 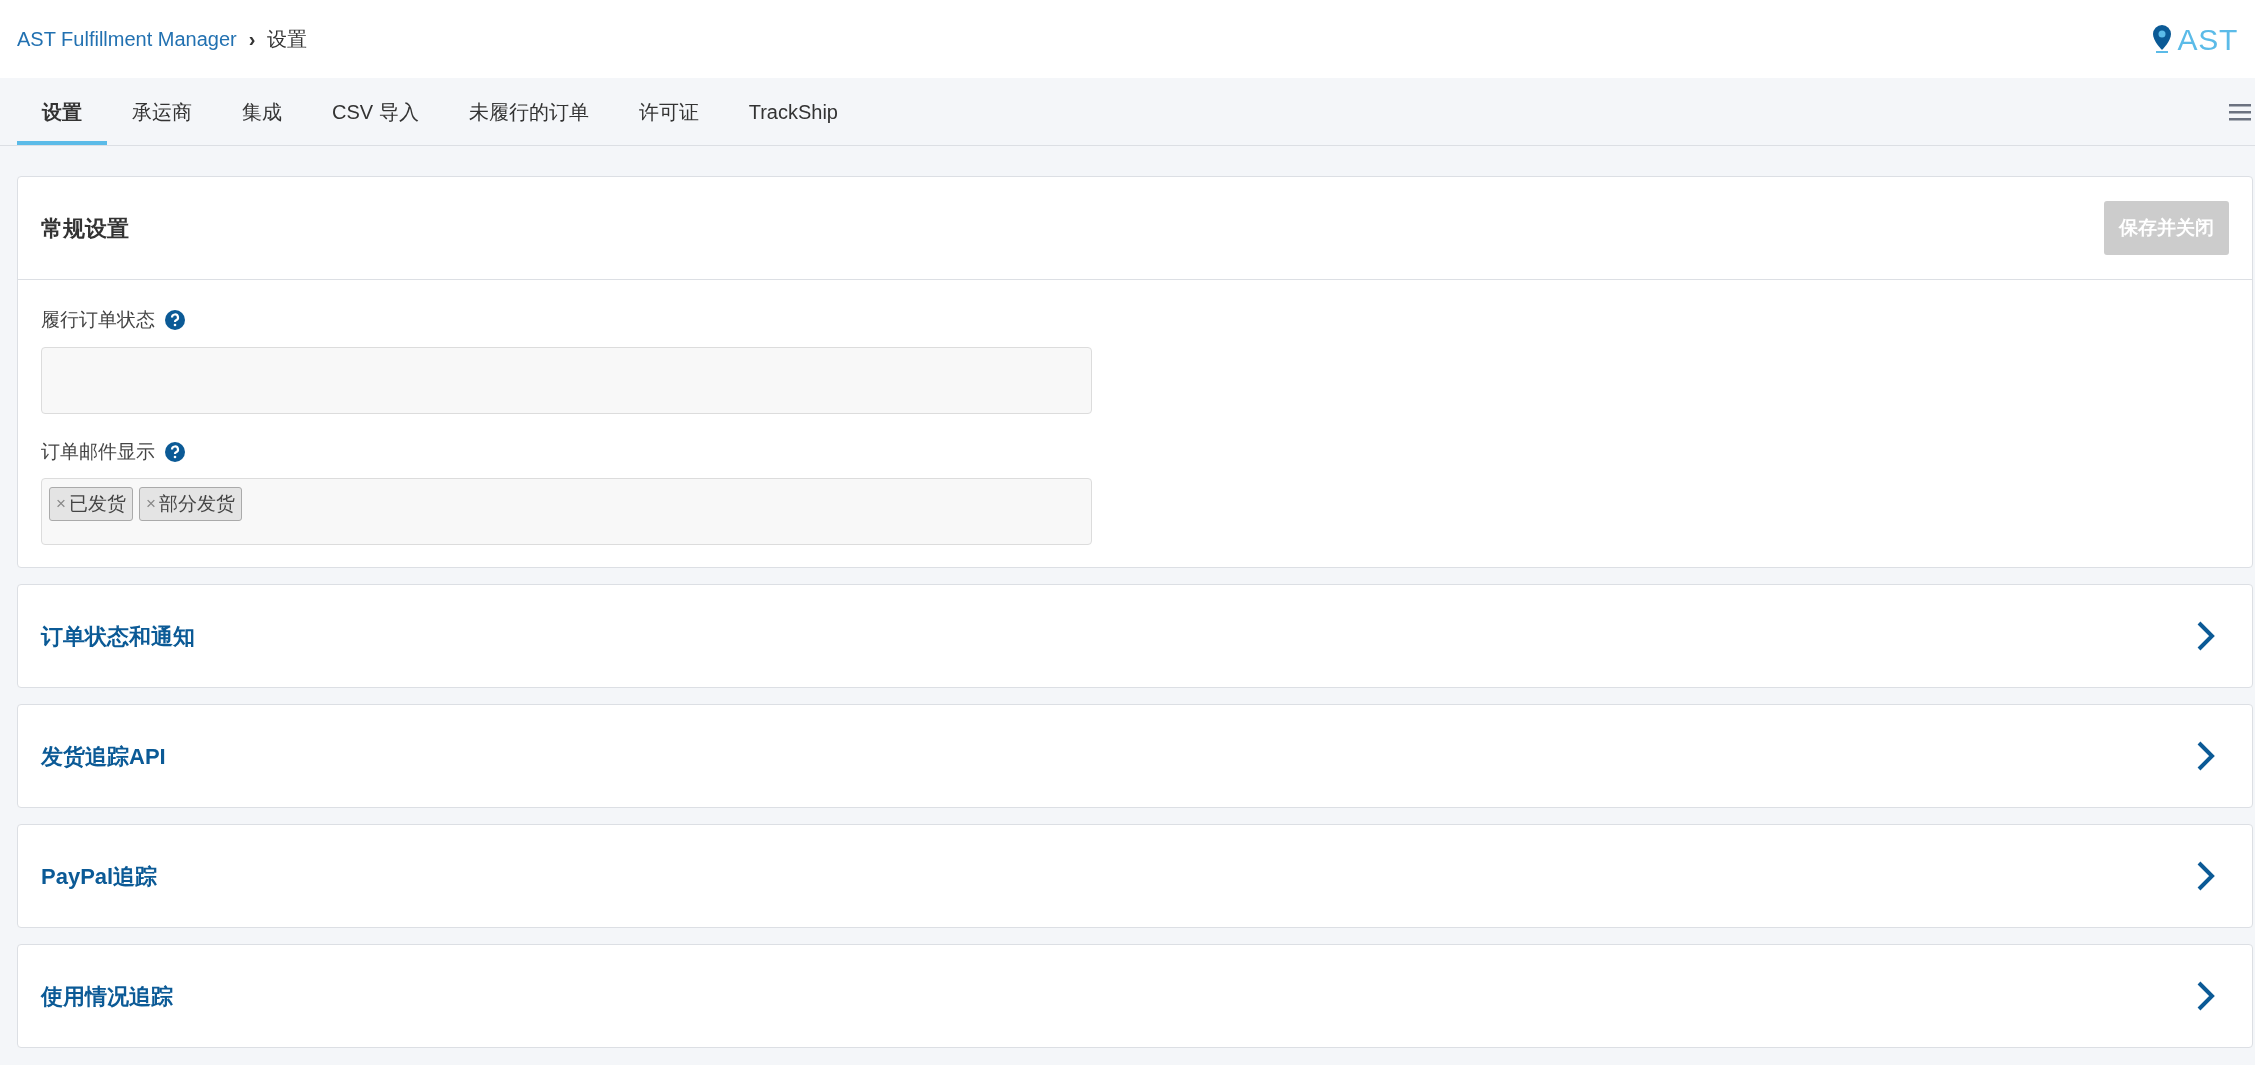 I want to click on collapsible-panel: 使用情况追踪, so click(x=1135, y=996).